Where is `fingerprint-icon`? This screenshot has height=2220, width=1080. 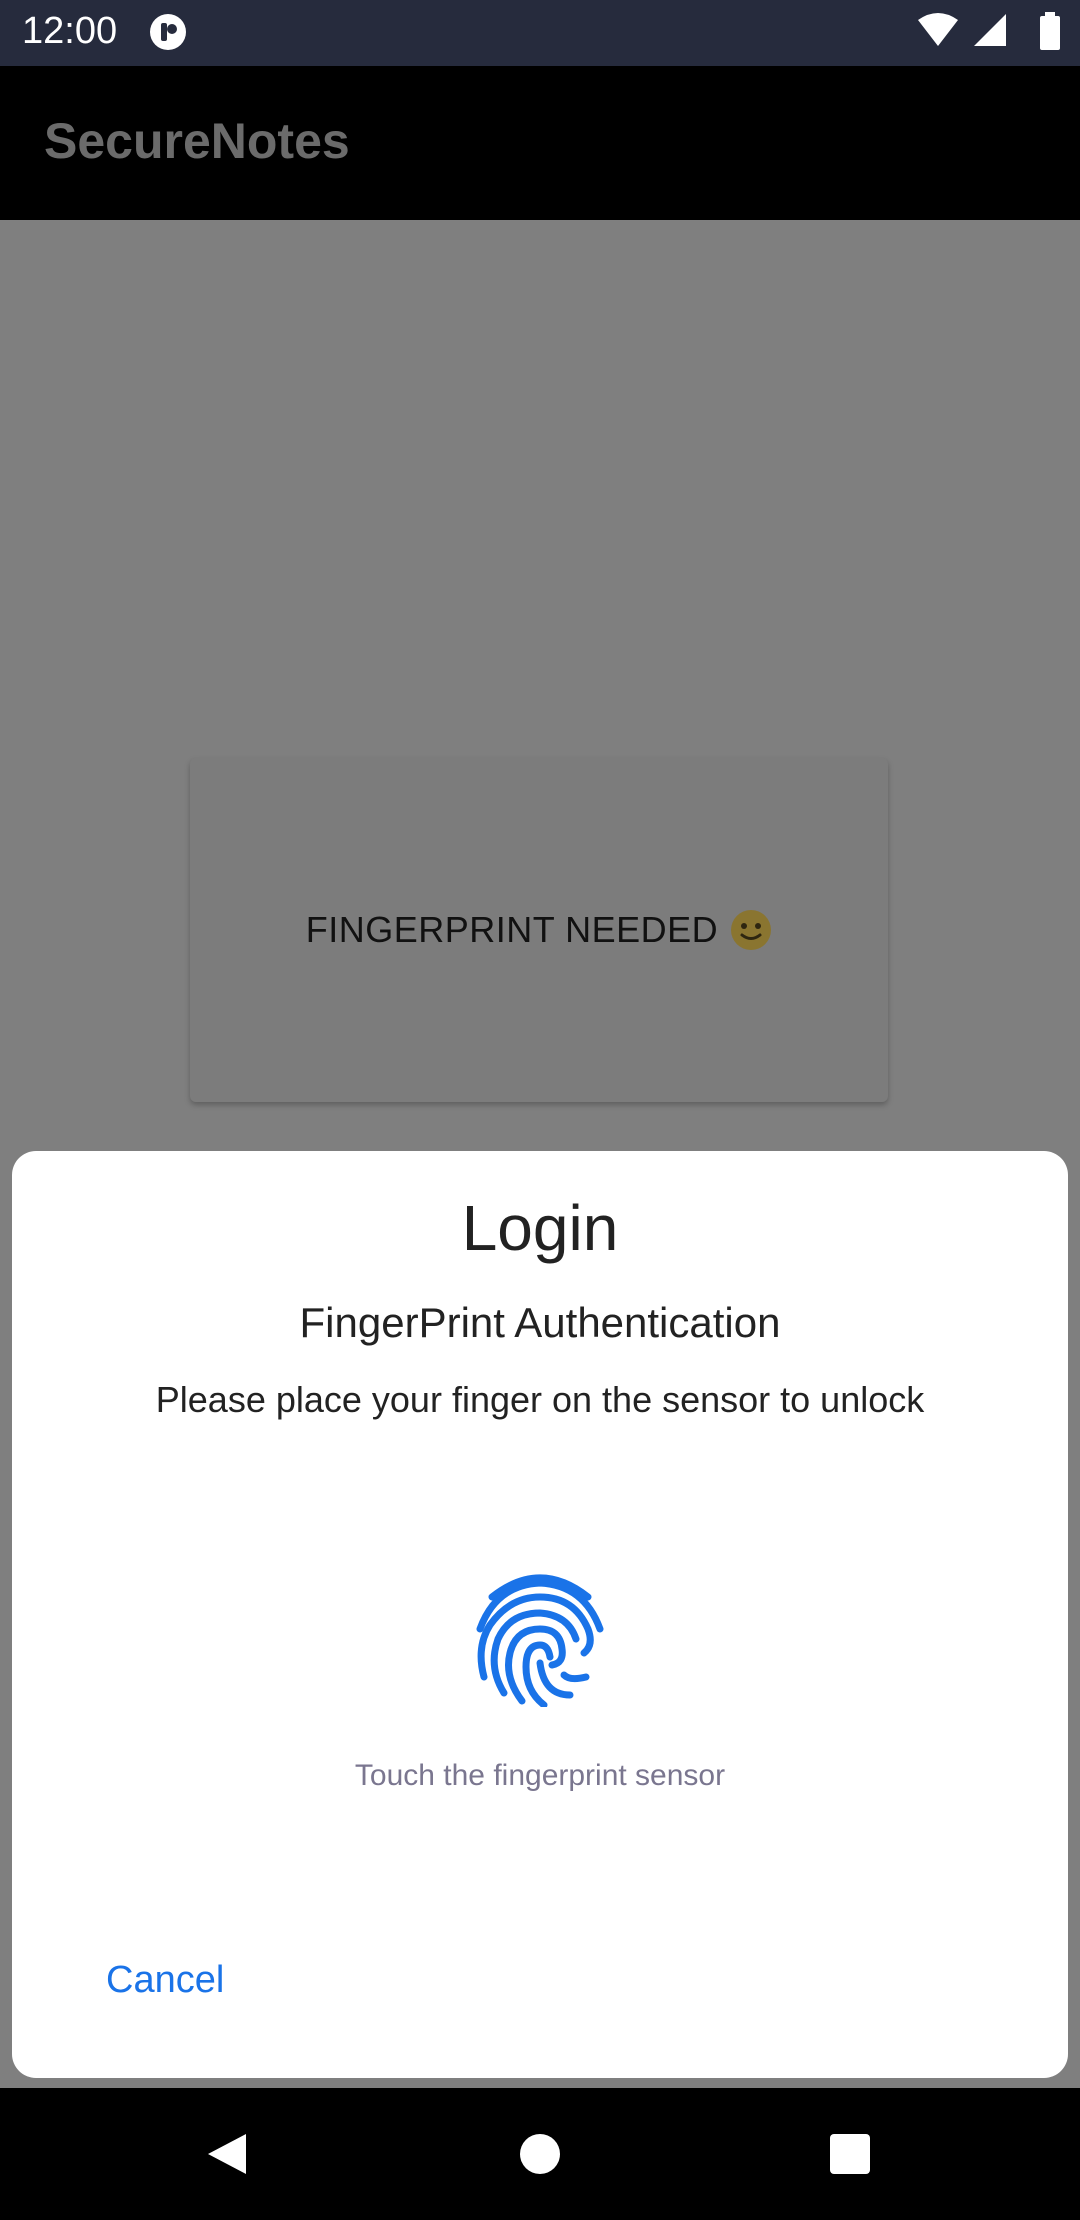 fingerprint-icon is located at coordinates (540, 1640).